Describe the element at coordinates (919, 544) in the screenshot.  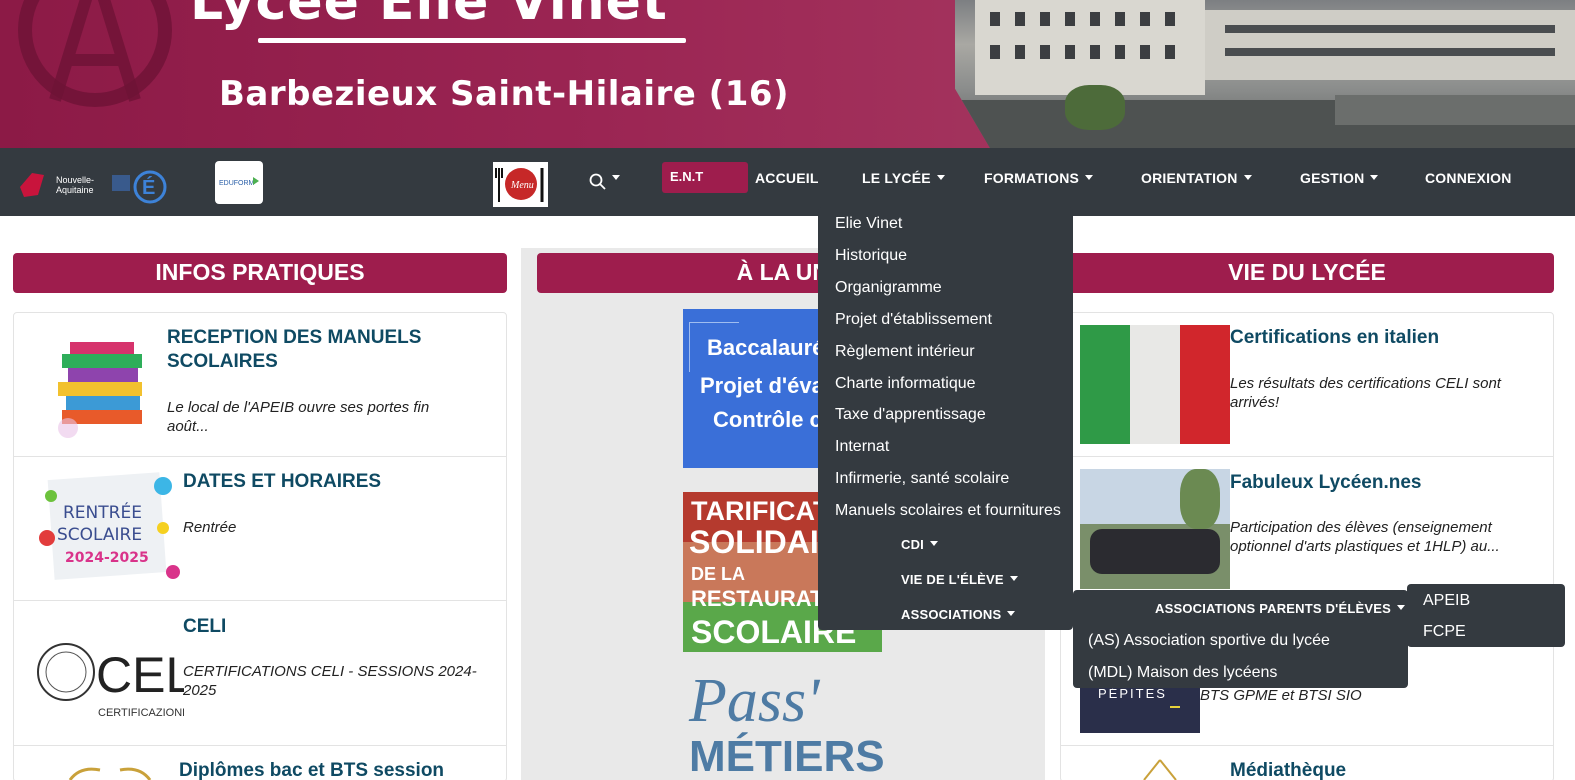
I see `submenu-cdi: CDI` at that location.